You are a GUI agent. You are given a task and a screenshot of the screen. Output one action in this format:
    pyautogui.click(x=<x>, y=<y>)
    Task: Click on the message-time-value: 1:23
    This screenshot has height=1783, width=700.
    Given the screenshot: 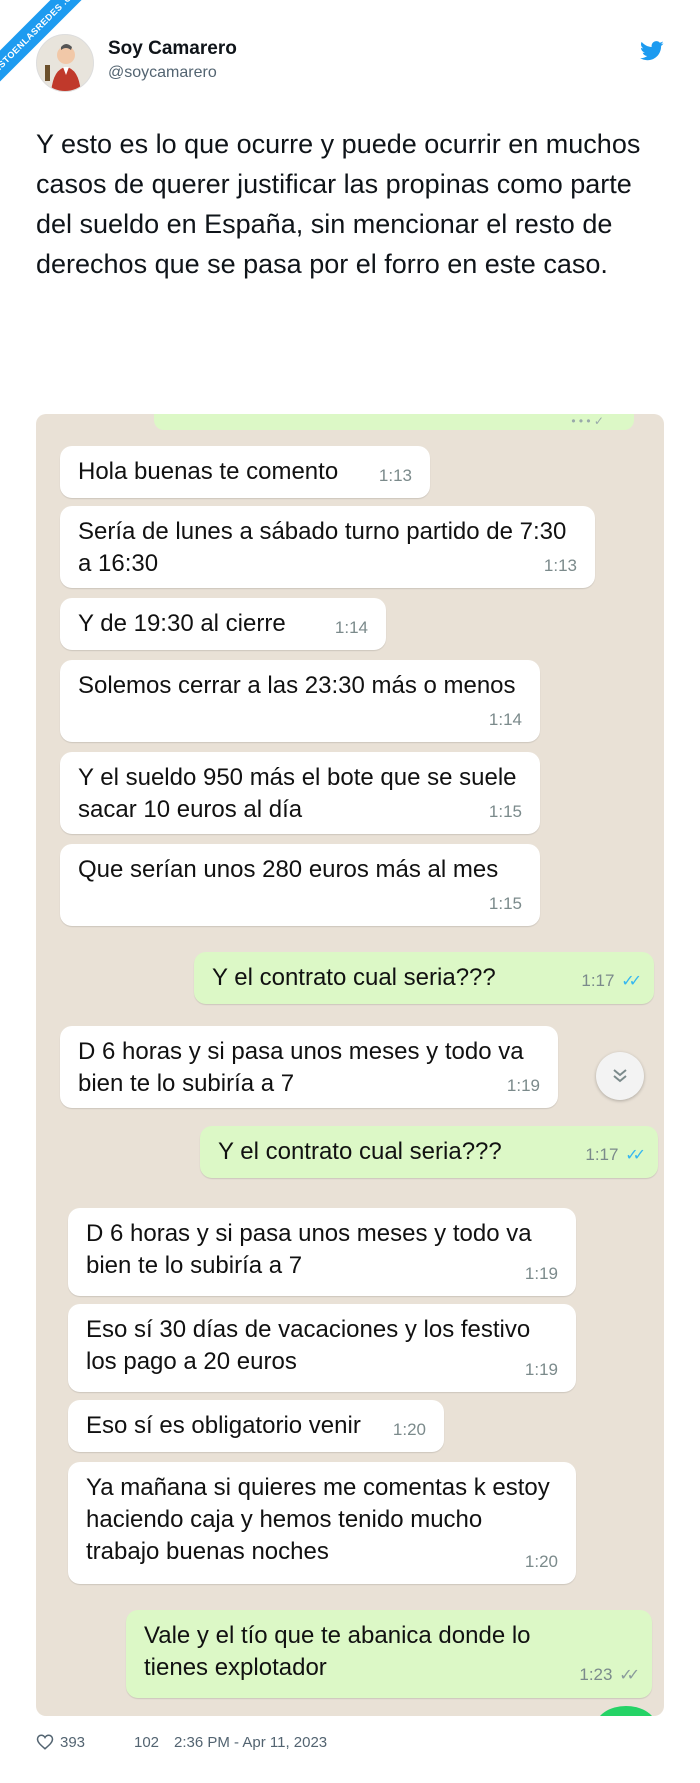 What is the action you would take?
    pyautogui.click(x=596, y=1674)
    